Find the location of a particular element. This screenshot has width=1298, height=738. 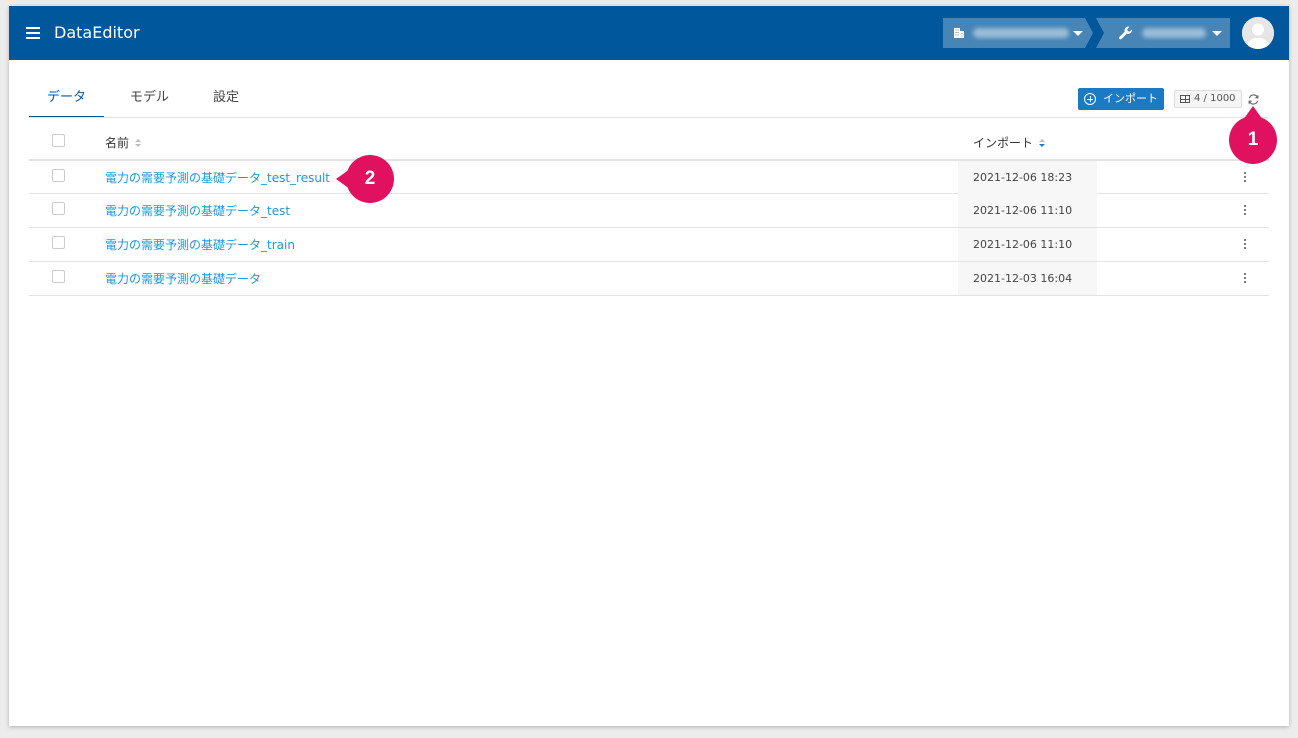

workspace-selector is located at coordinates (1163, 33).